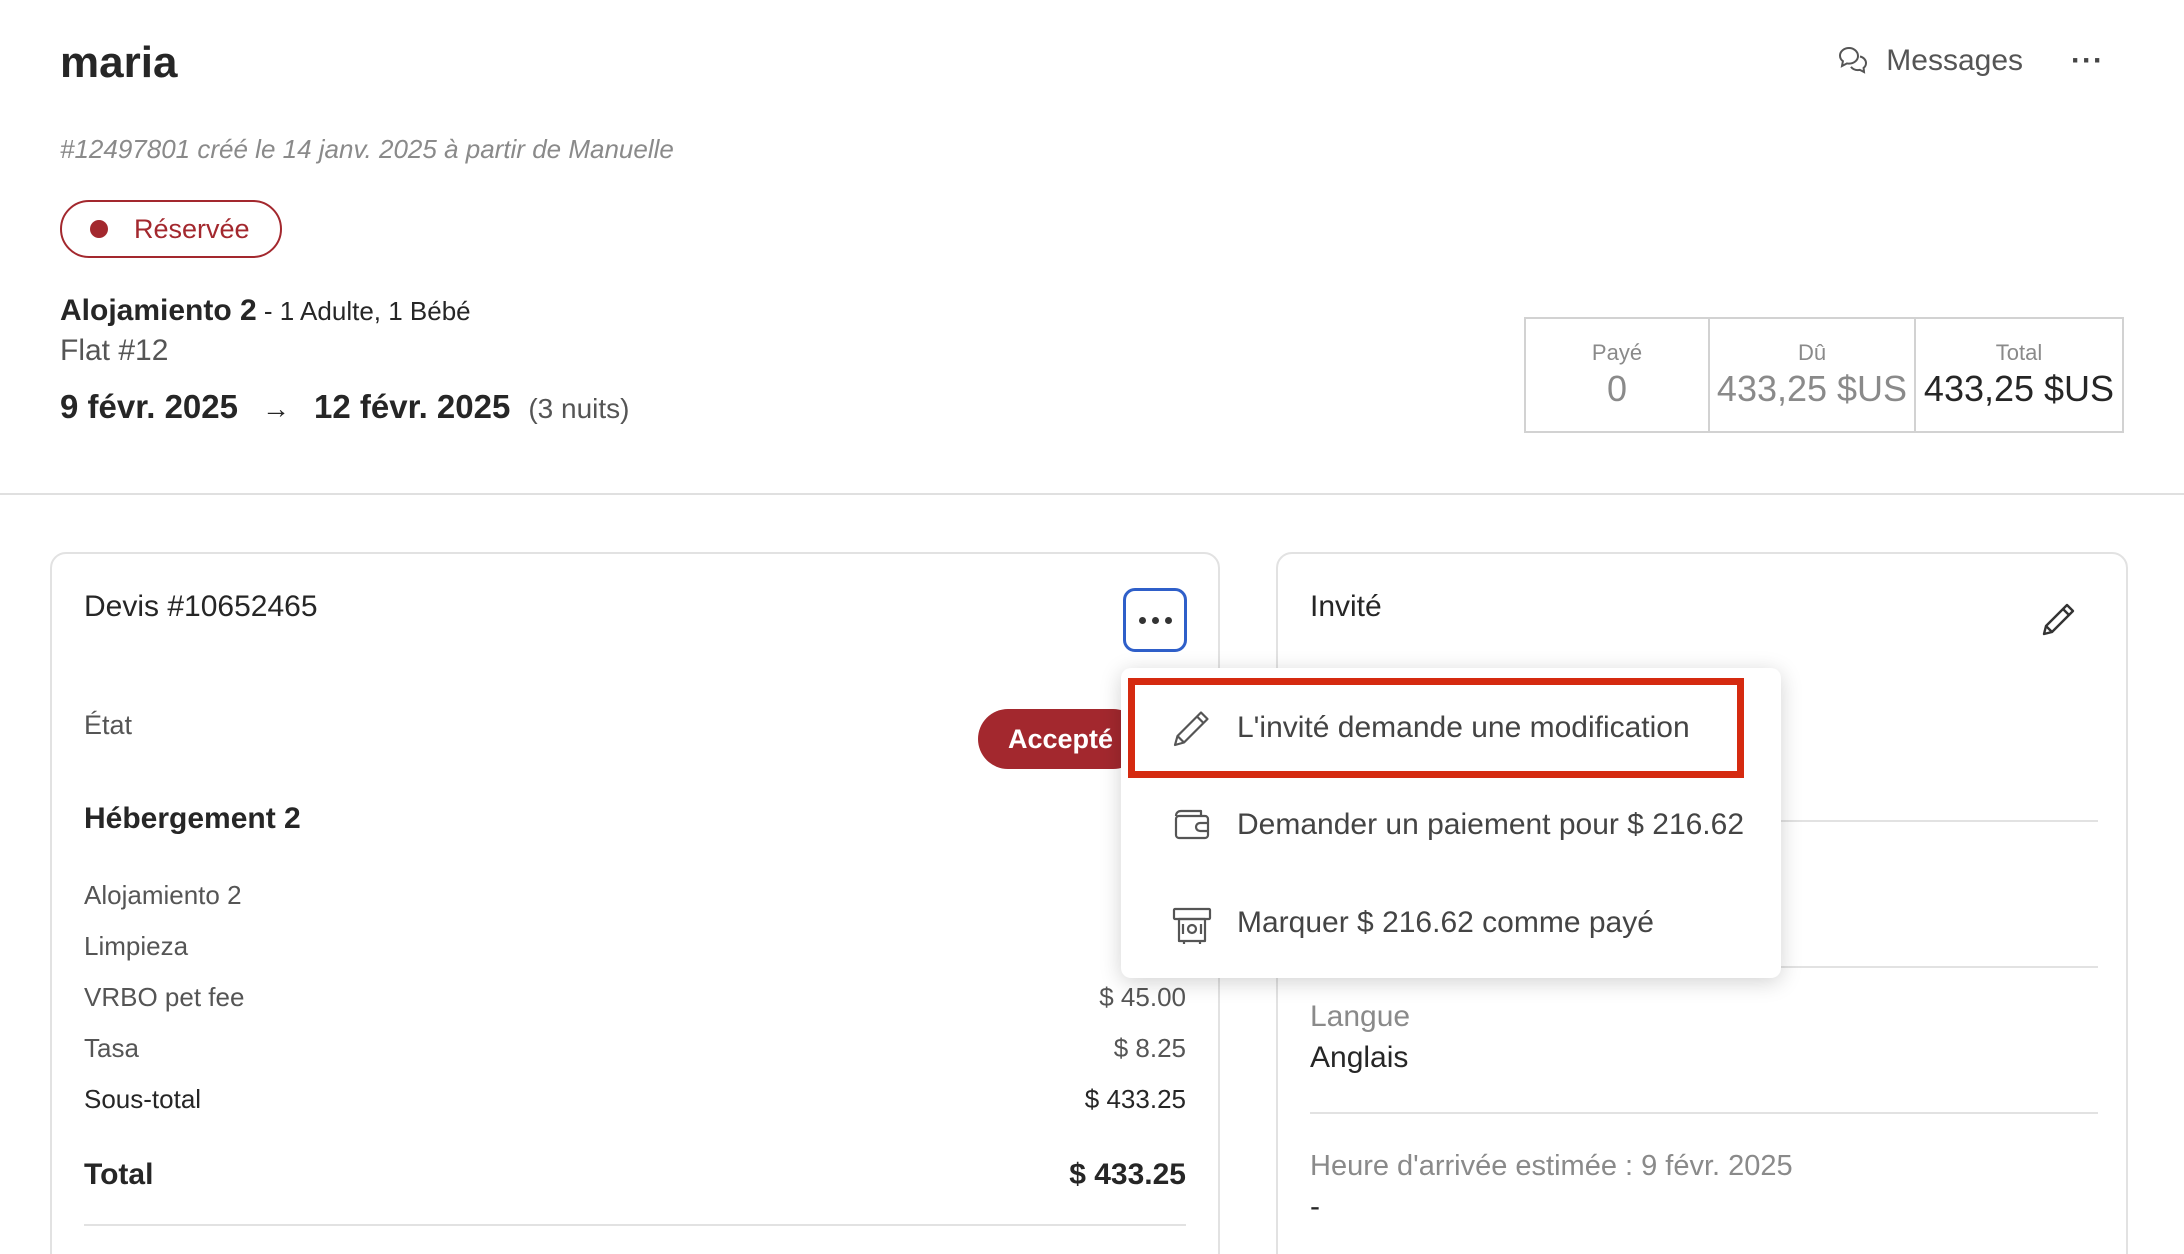 Image resolution: width=2184 pixels, height=1254 pixels. Describe the element at coordinates (1061, 739) in the screenshot. I see `state-badge: Accepté` at that location.